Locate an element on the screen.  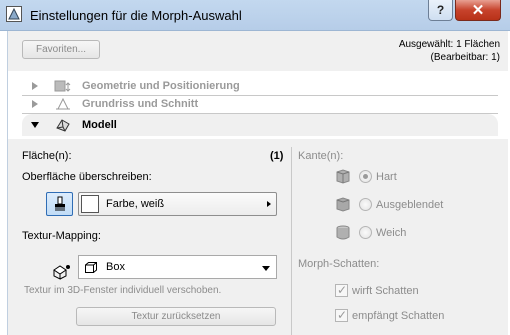
texture-mapping-select: Box is located at coordinates (177, 267).